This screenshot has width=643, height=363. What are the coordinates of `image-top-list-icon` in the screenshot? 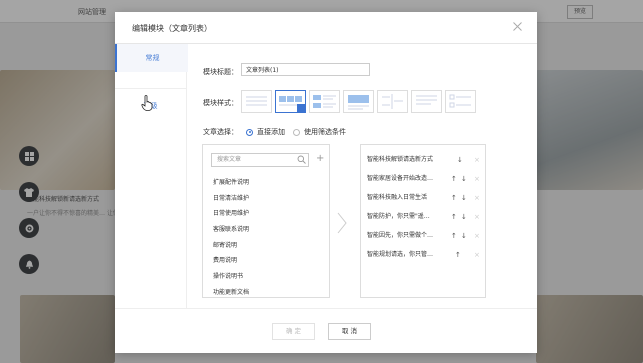 It's located at (358, 102).